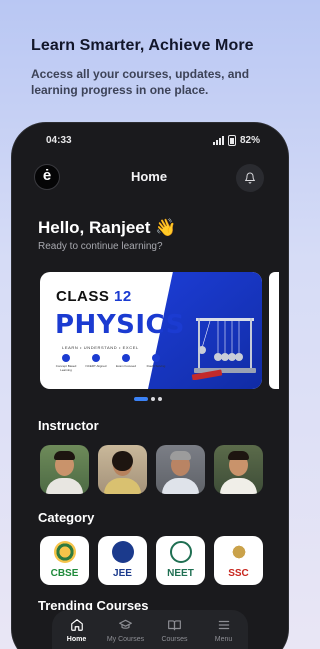 The height and width of the screenshot is (649, 320). Describe the element at coordinates (142, 45) in the screenshot. I see `hero-title: Learn Smarter, Achieve More` at that location.